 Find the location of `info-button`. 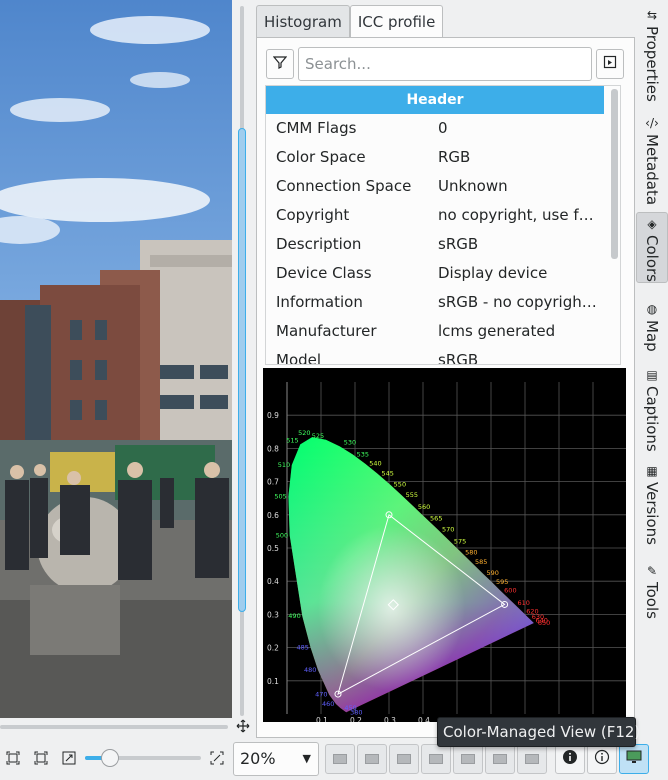

info-button is located at coordinates (570, 759).